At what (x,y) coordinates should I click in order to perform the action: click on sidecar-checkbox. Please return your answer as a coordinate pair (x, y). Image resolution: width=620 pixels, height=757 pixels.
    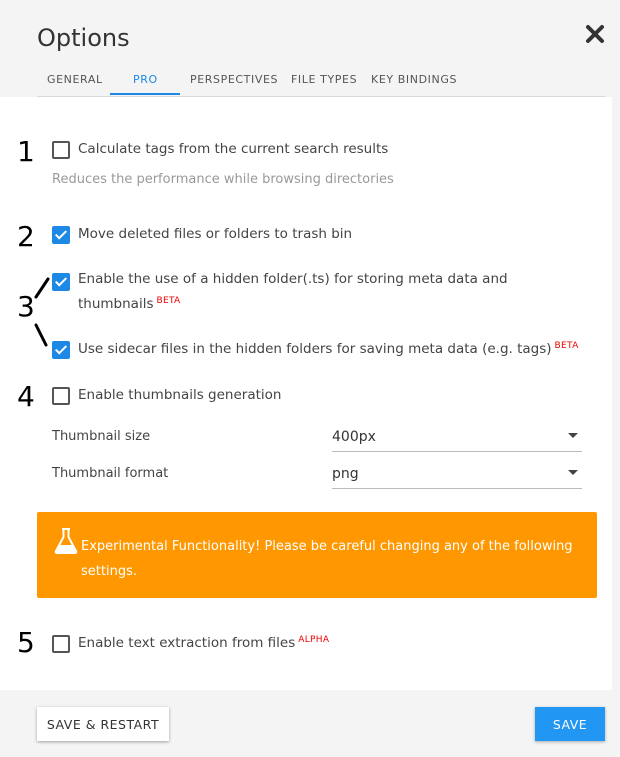
    Looking at the image, I should click on (61, 349).